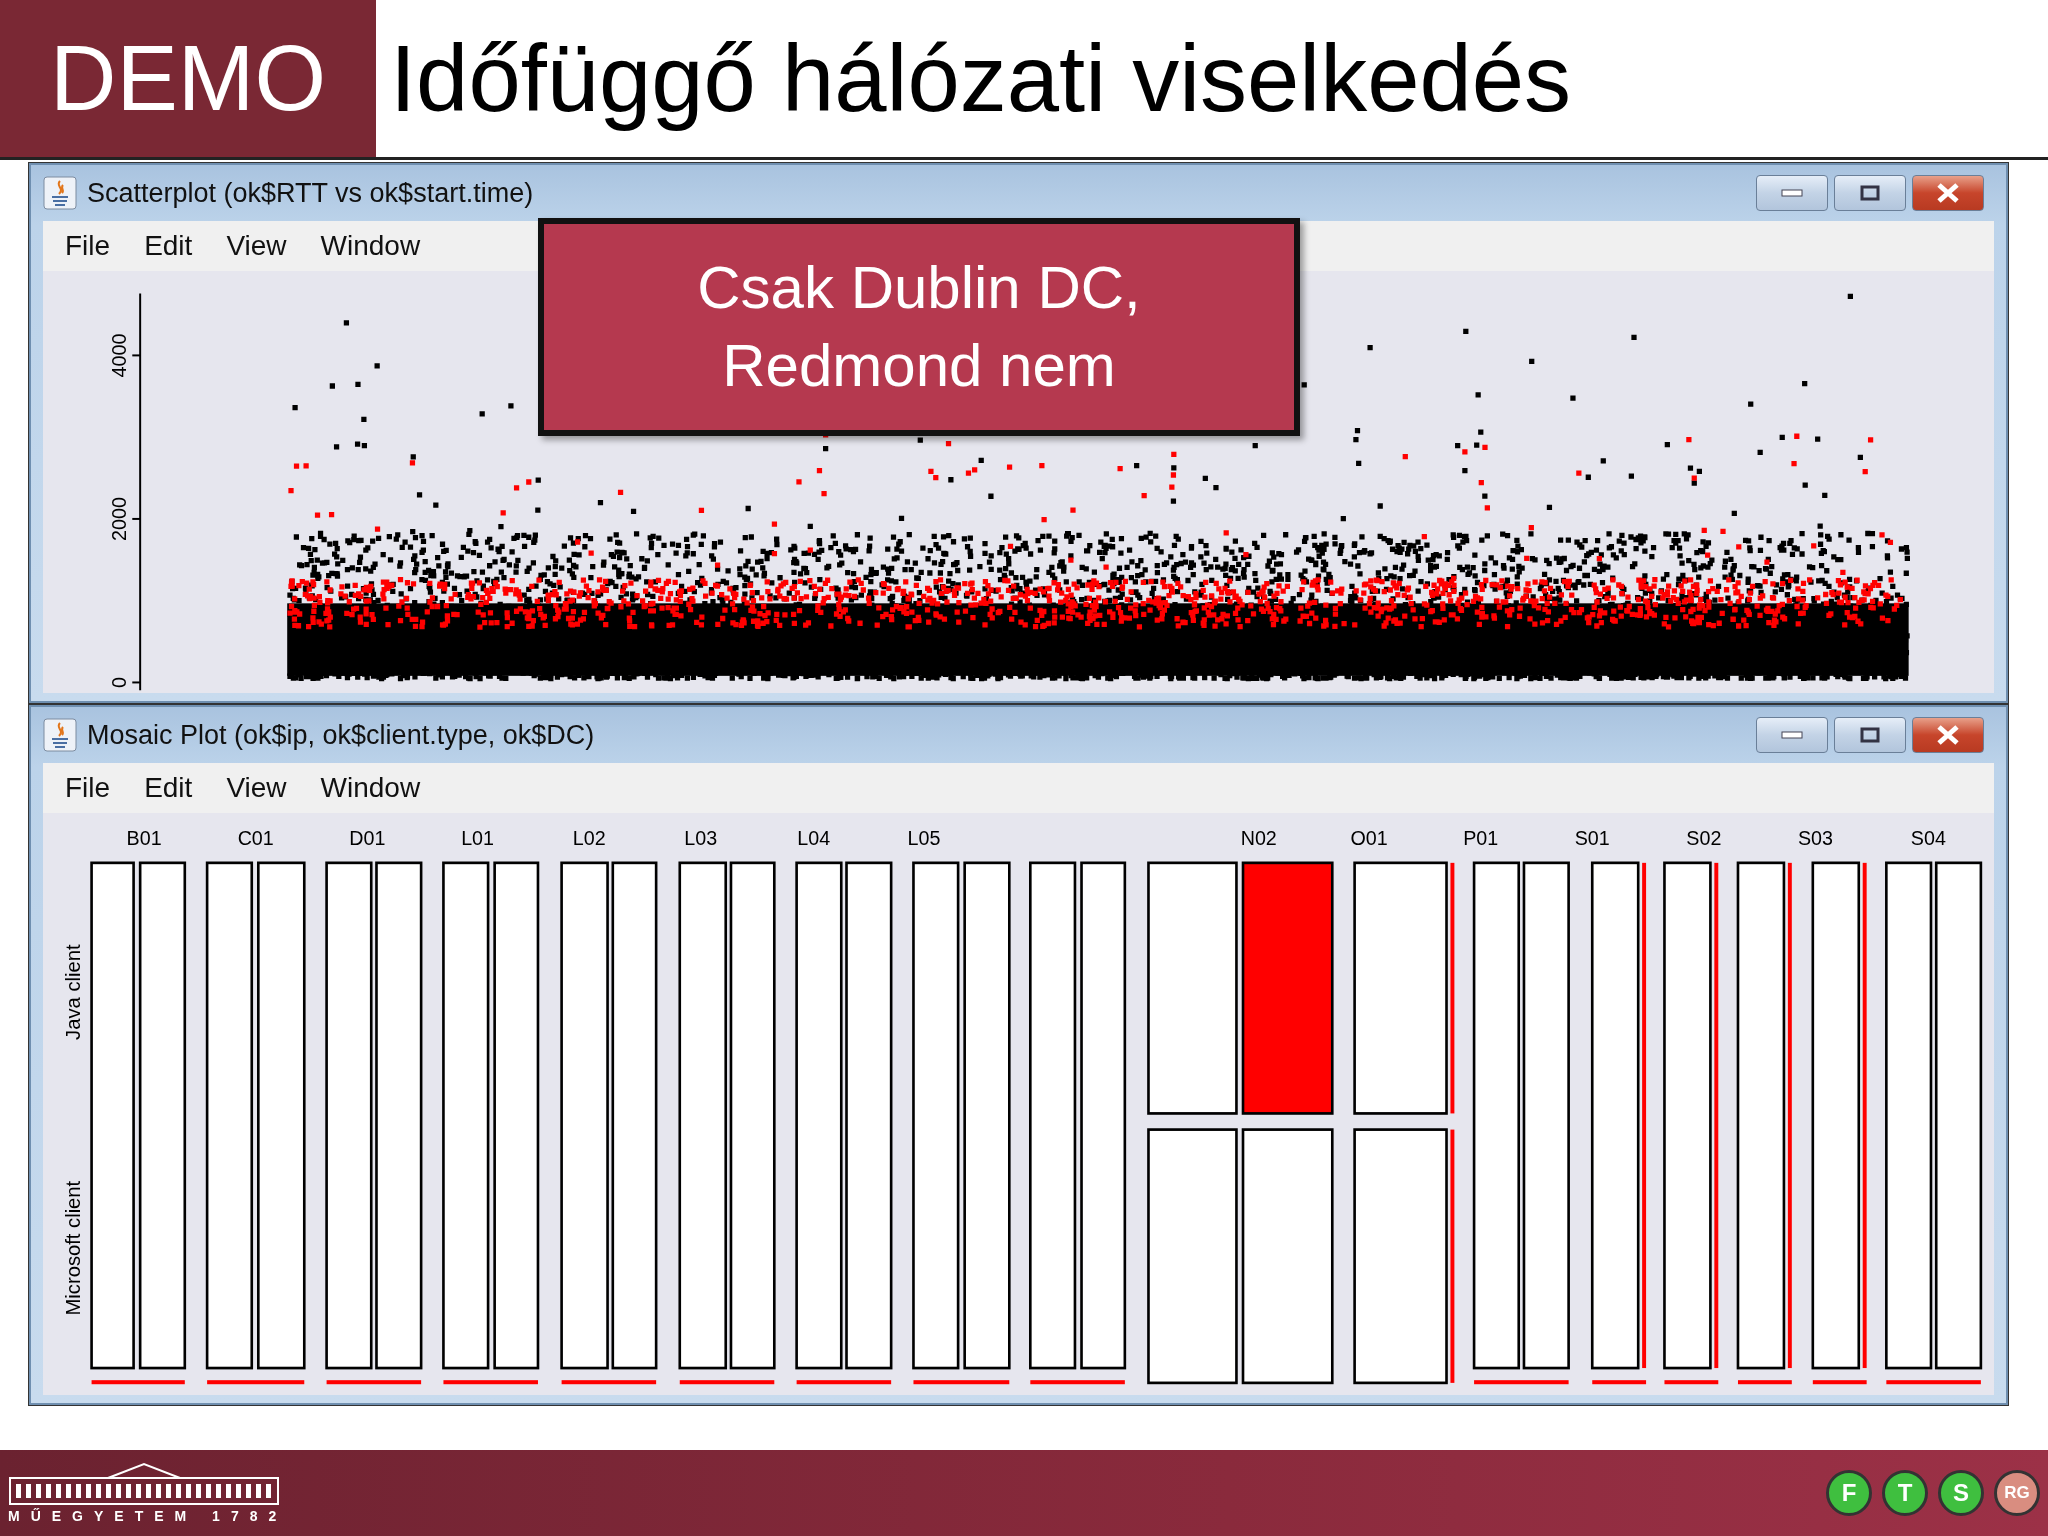 This screenshot has width=2048, height=1536. I want to click on axis-tick-label: 0, so click(118, 682).